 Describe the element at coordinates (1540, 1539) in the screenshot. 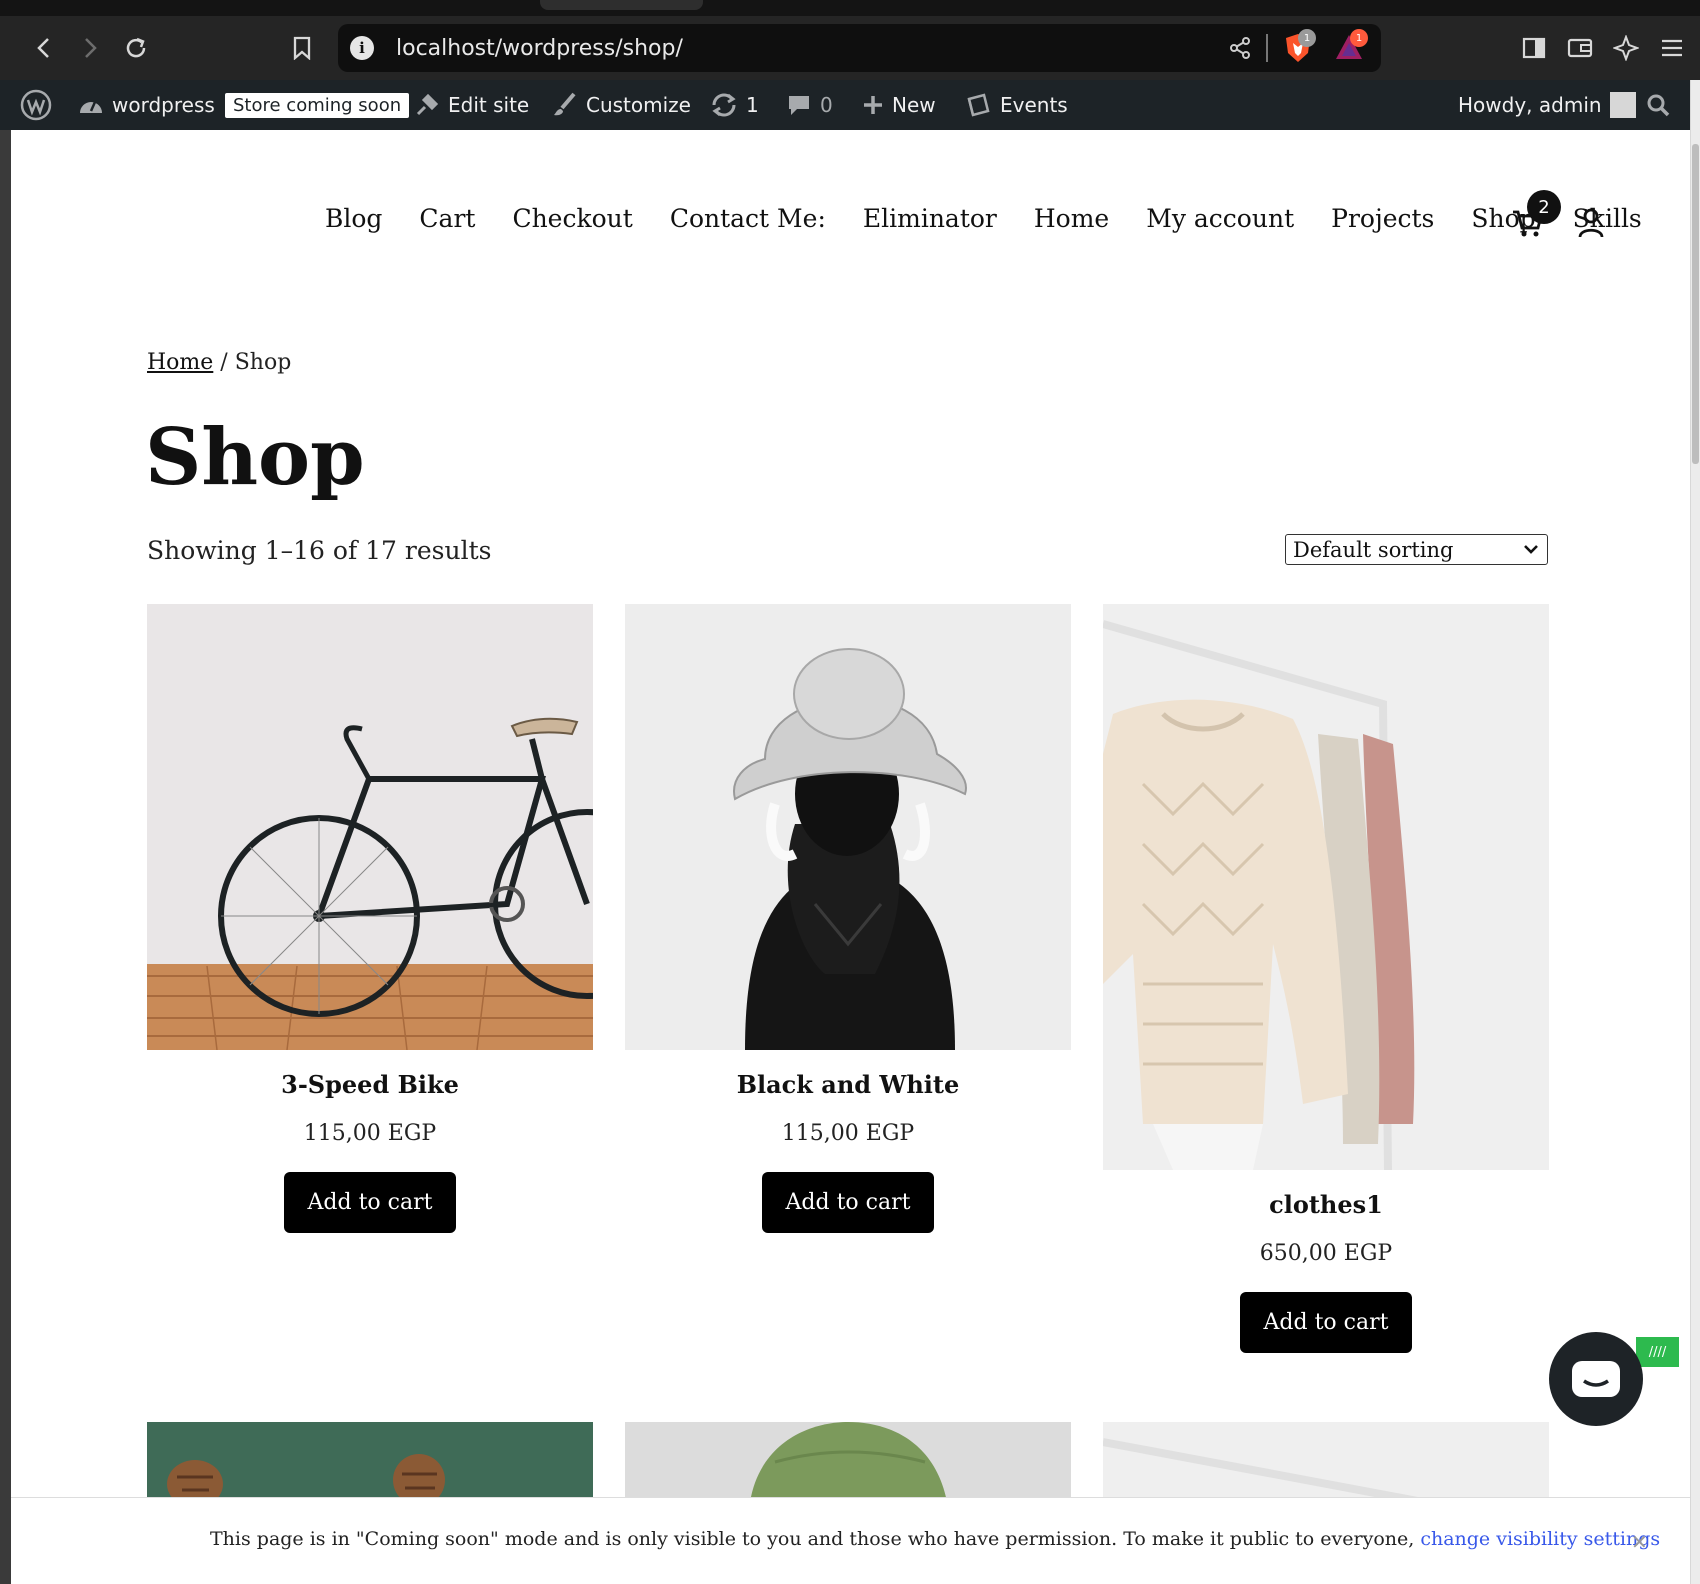

I see `change-visibility-link: change visibility settings` at that location.